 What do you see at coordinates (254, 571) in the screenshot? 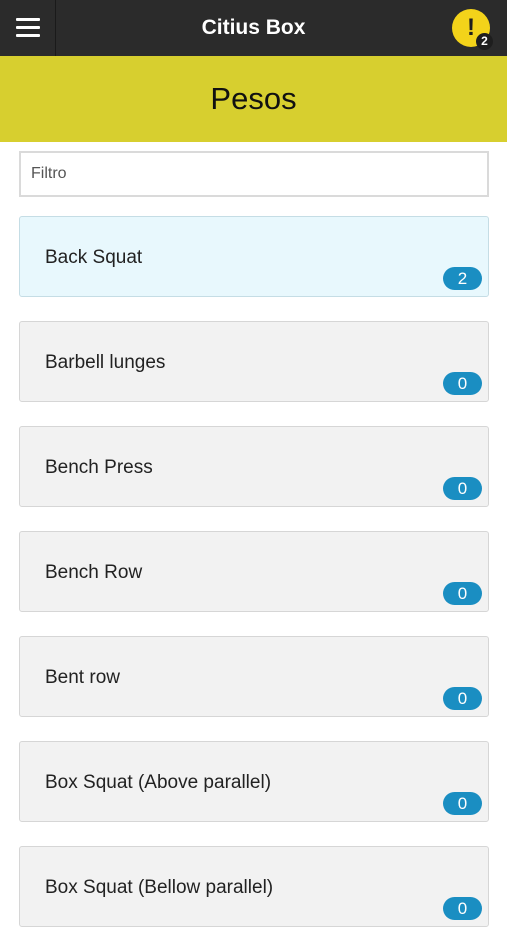
I see `list-item: Bench Row 0` at bounding box center [254, 571].